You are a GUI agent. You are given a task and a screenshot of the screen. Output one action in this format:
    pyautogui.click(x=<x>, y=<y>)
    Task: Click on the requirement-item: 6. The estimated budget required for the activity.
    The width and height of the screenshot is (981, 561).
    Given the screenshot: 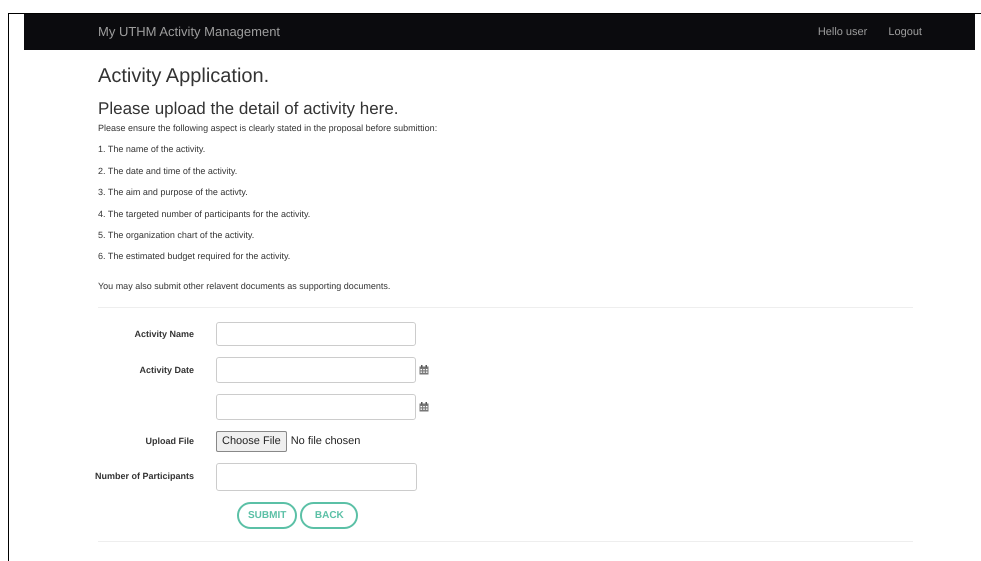 What is the action you would take?
    pyautogui.click(x=195, y=256)
    